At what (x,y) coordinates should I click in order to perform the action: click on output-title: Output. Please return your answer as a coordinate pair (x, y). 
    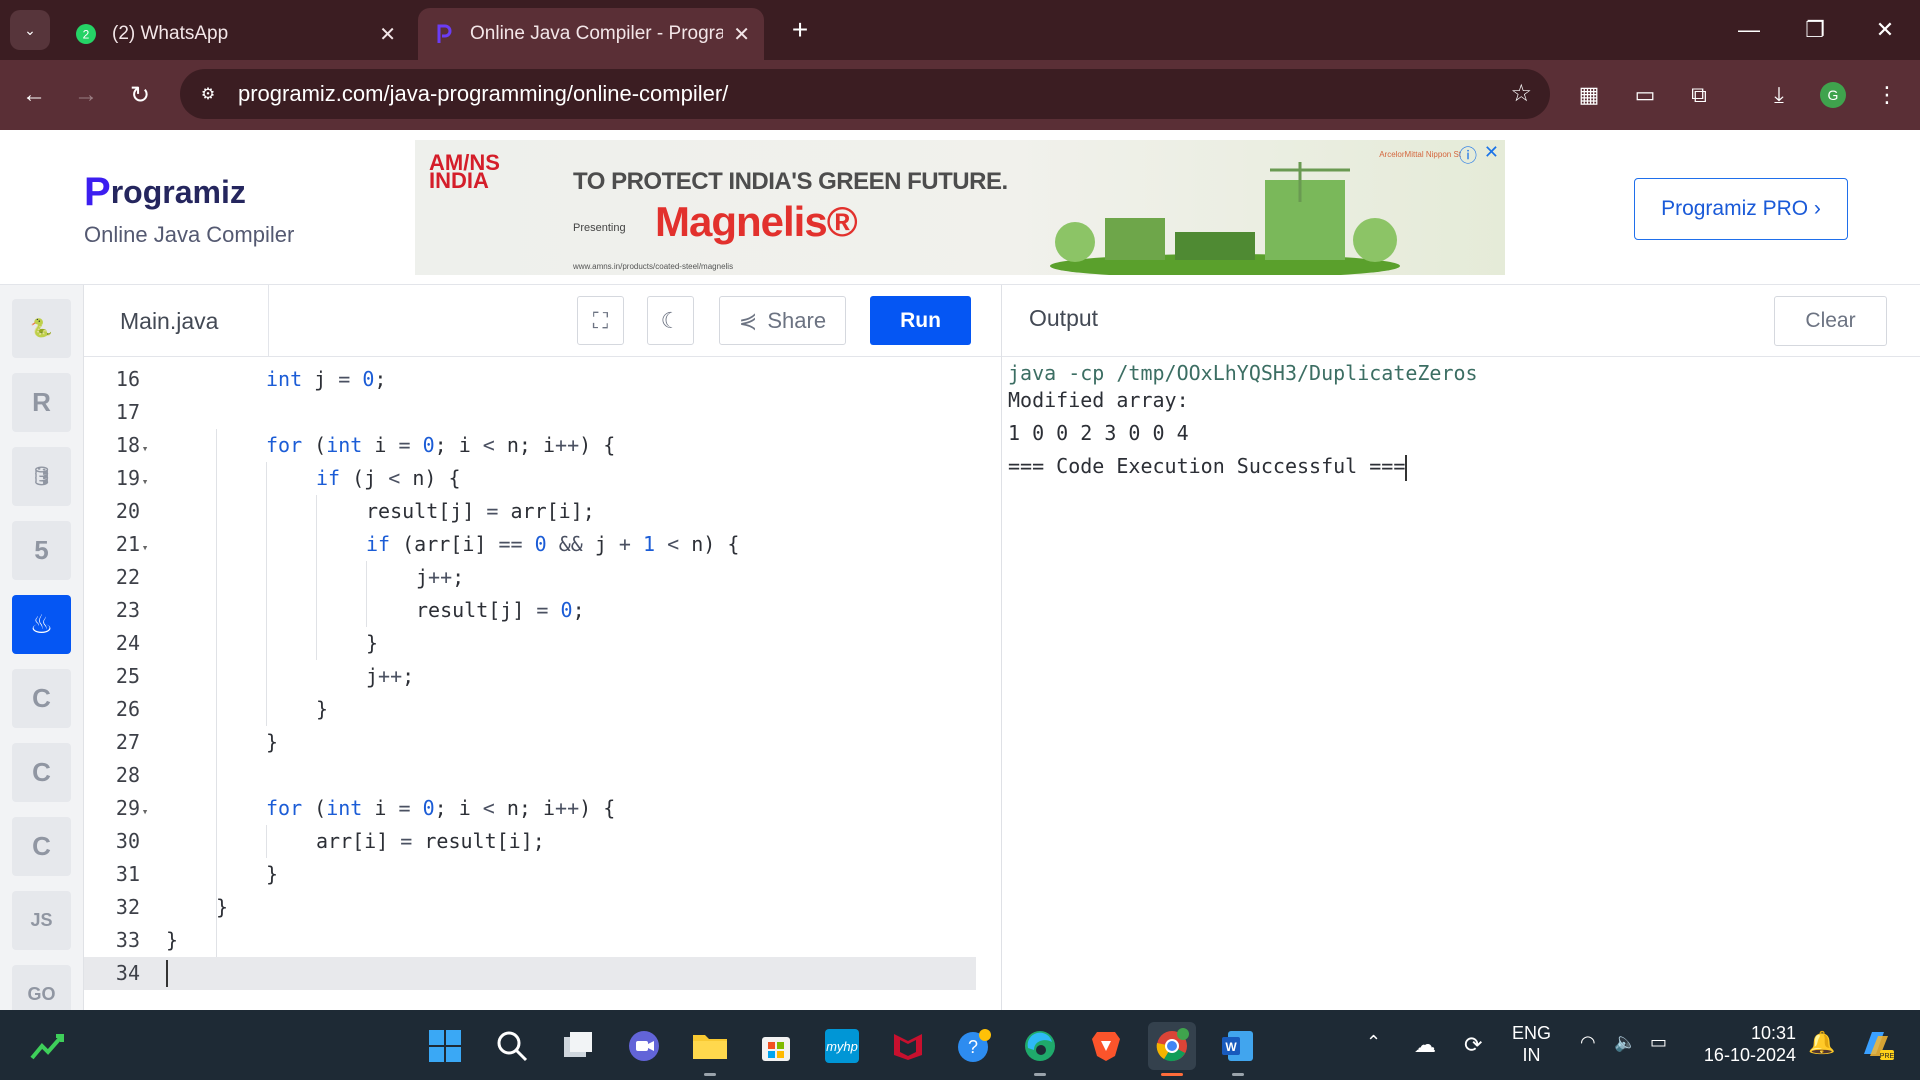
    Looking at the image, I should click on (1064, 318).